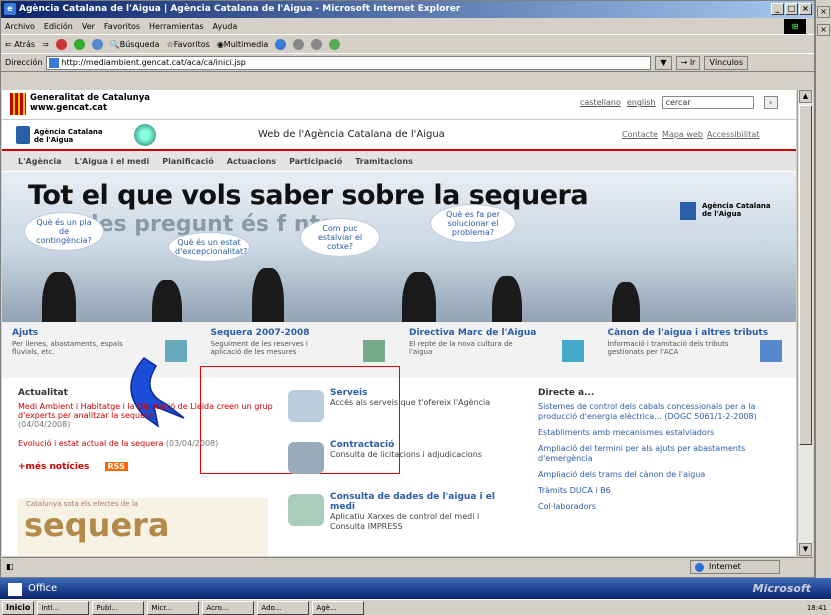 The height and width of the screenshot is (615, 831). What do you see at coordinates (771, 351) in the screenshot?
I see `canon-icon` at bounding box center [771, 351].